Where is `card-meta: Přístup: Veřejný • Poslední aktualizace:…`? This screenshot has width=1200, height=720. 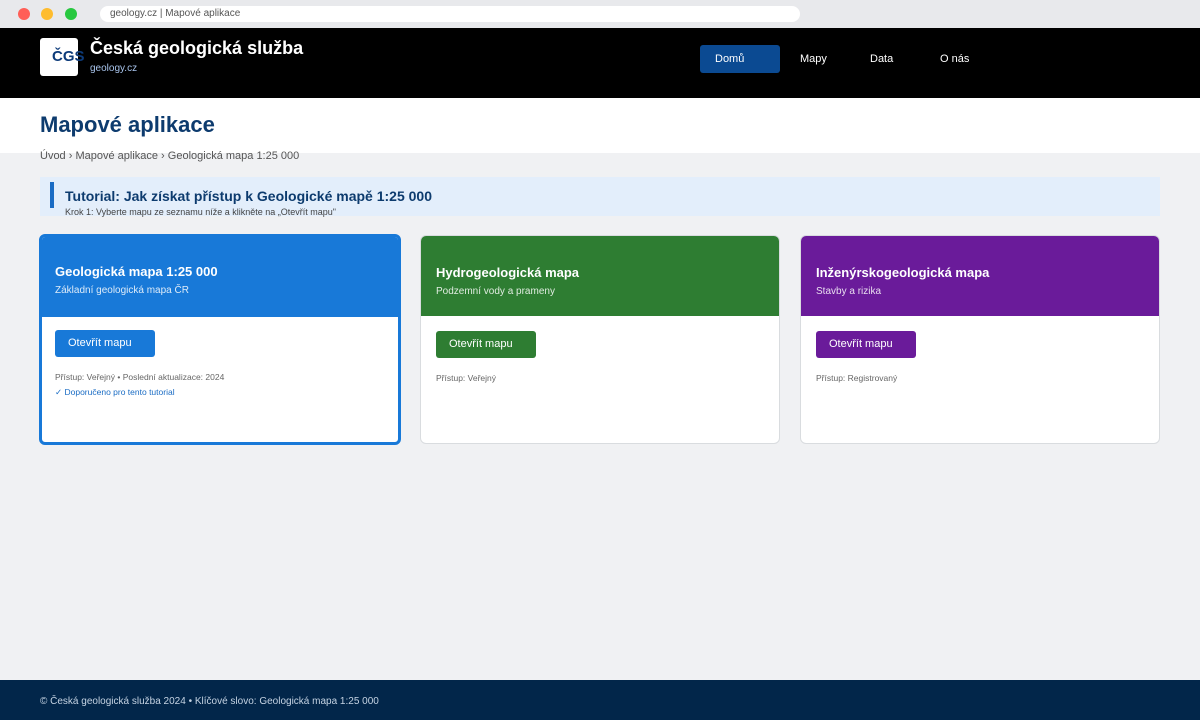 card-meta: Přístup: Veřejný • Poslední aktualizace:… is located at coordinates (140, 377).